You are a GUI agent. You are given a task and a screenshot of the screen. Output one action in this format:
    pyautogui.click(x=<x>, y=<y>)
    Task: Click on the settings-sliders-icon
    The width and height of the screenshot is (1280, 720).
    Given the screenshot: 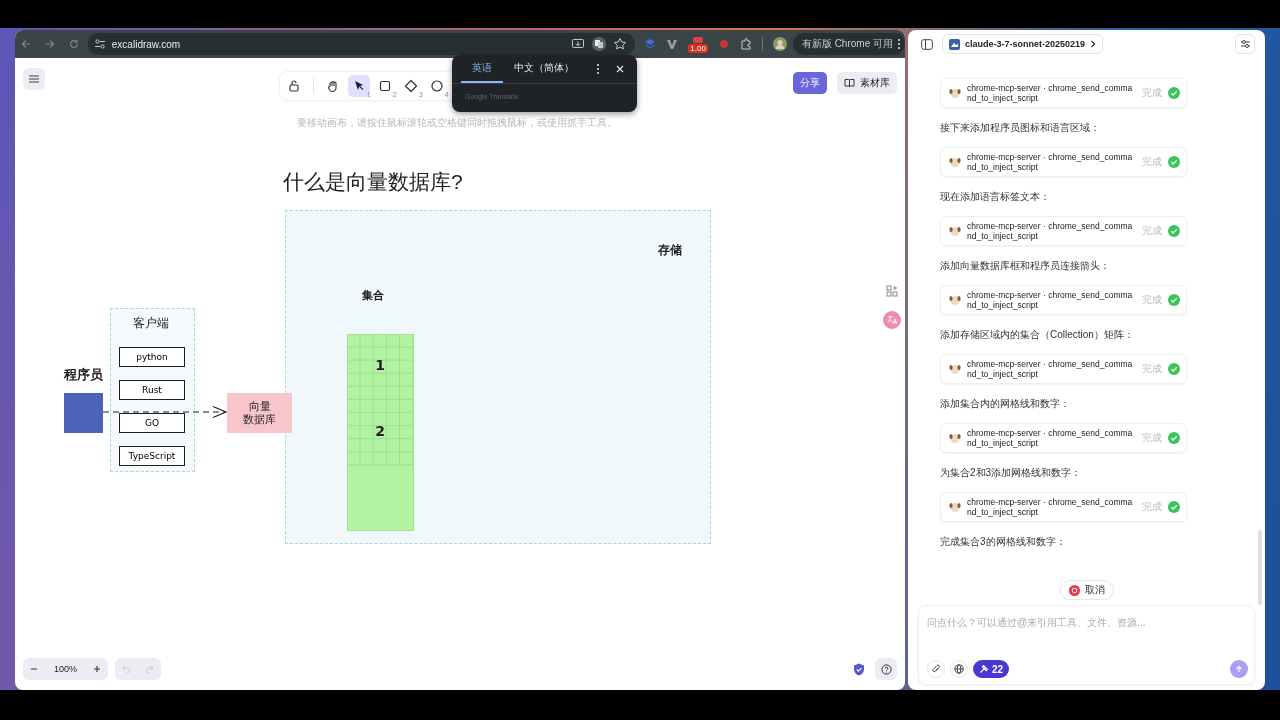 What is the action you would take?
    pyautogui.click(x=1245, y=44)
    